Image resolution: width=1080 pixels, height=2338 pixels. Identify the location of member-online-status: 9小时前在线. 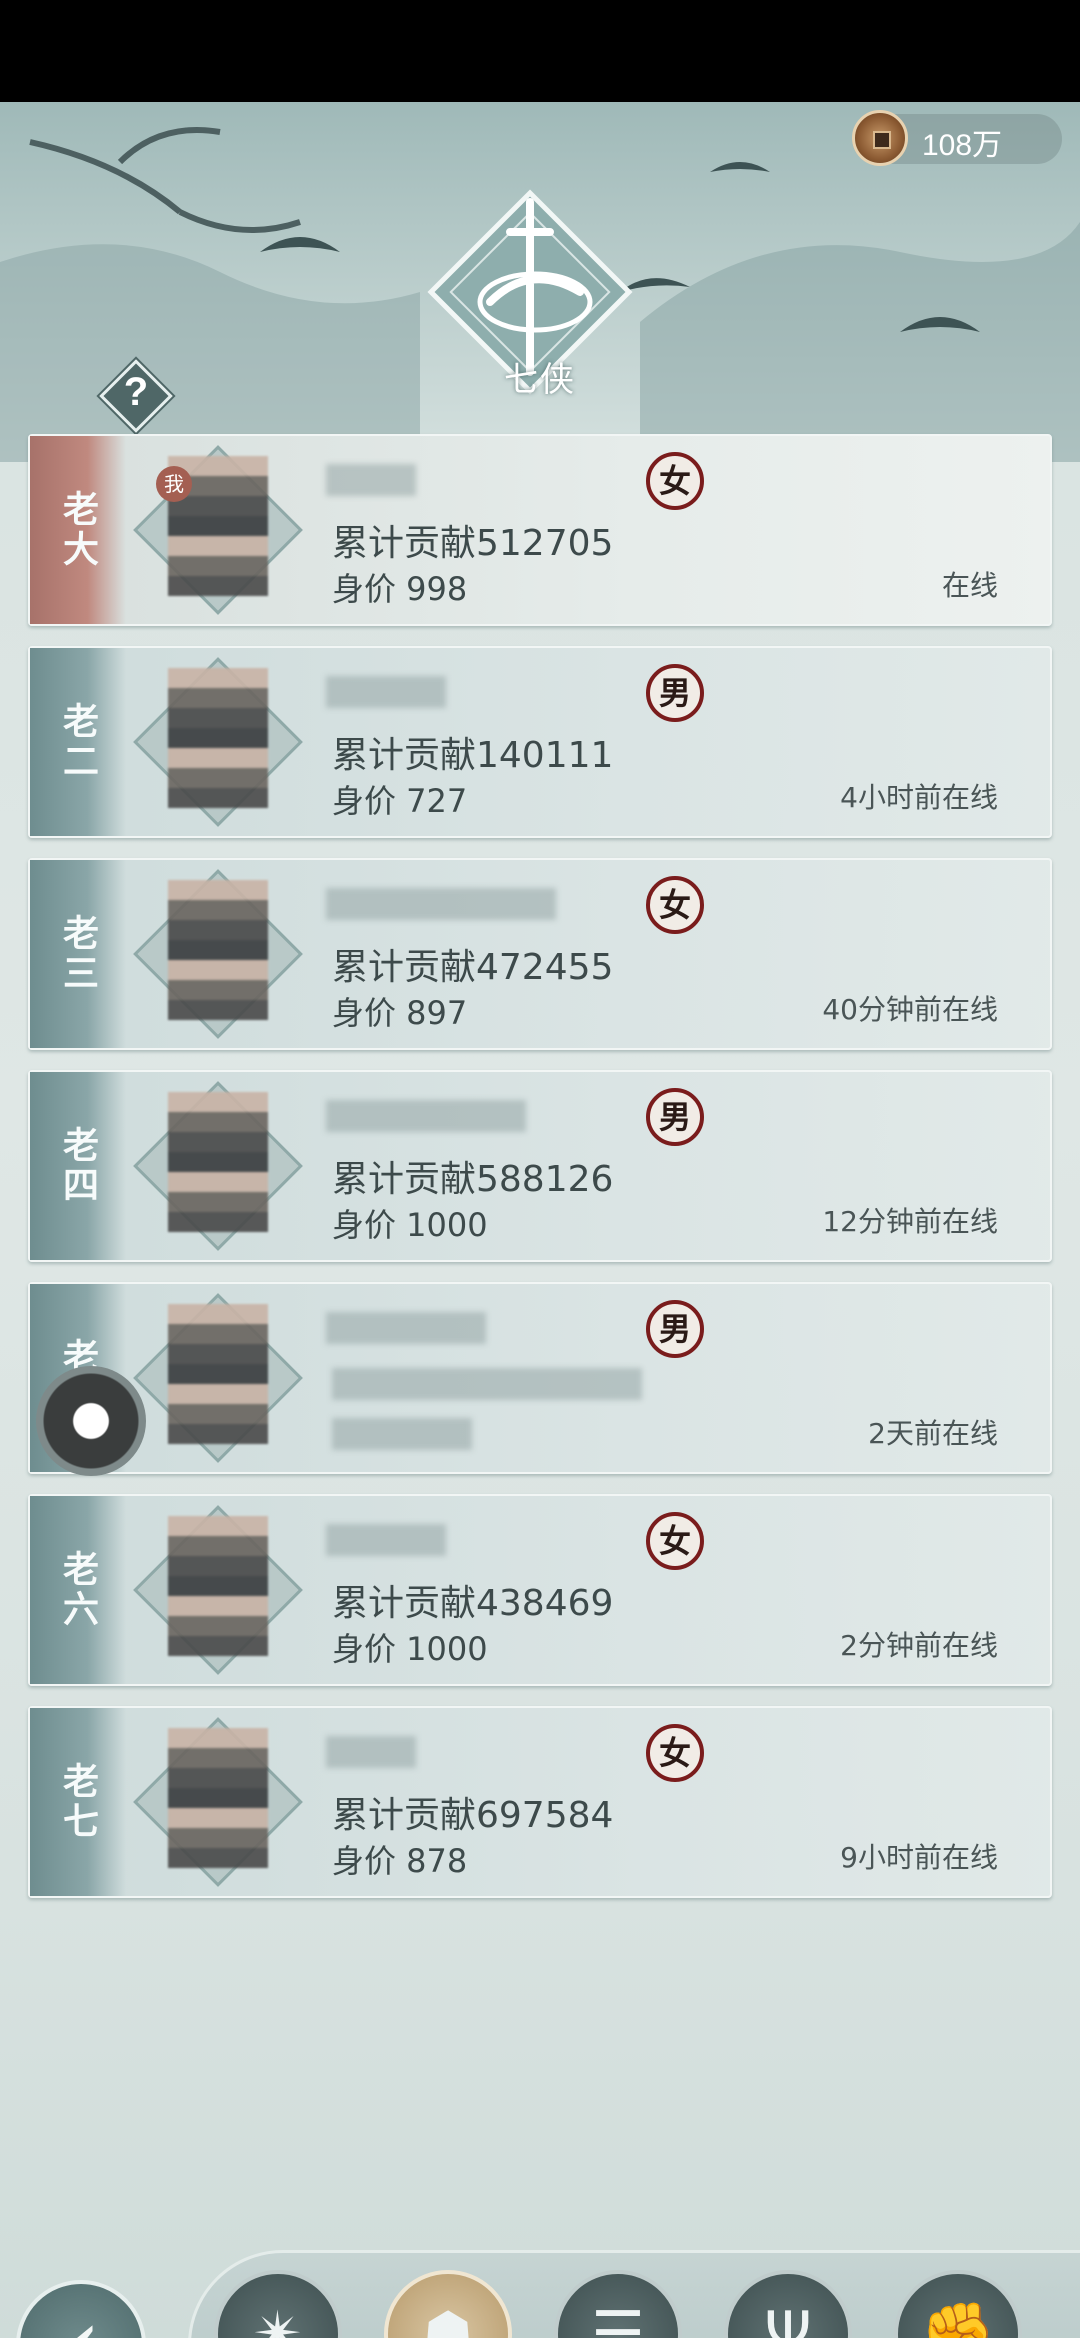
(919, 1857).